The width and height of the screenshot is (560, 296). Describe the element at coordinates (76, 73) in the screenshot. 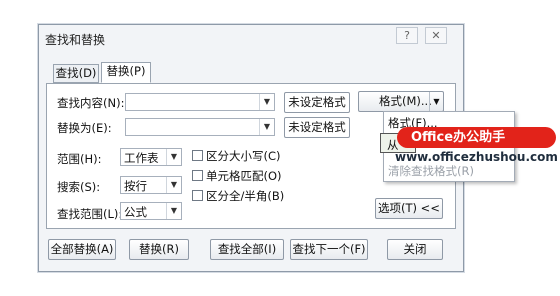

I see `tab-find: 查找(D)` at that location.